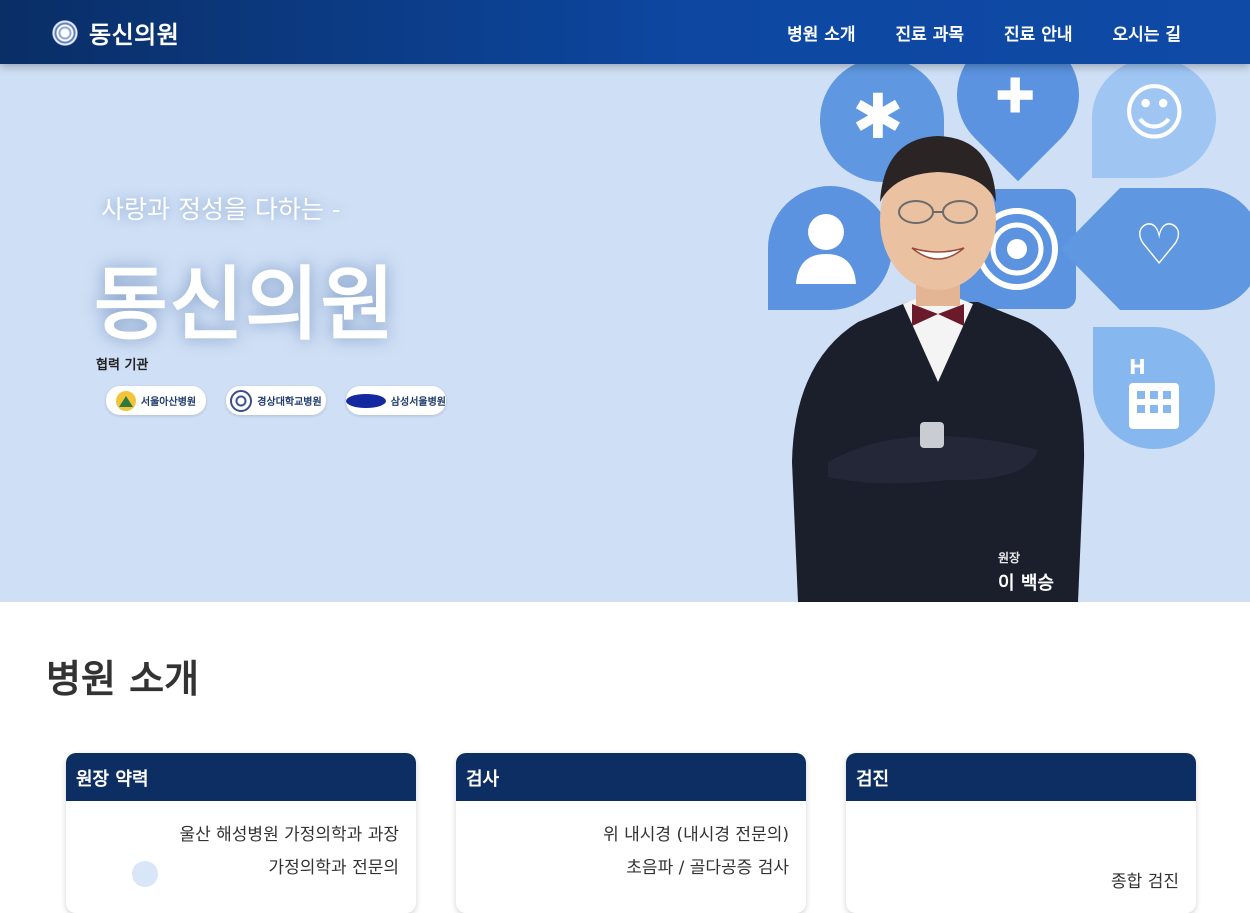 Image resolution: width=1250 pixels, height=913 pixels. I want to click on card-body: 종합 검진, so click(1021, 850).